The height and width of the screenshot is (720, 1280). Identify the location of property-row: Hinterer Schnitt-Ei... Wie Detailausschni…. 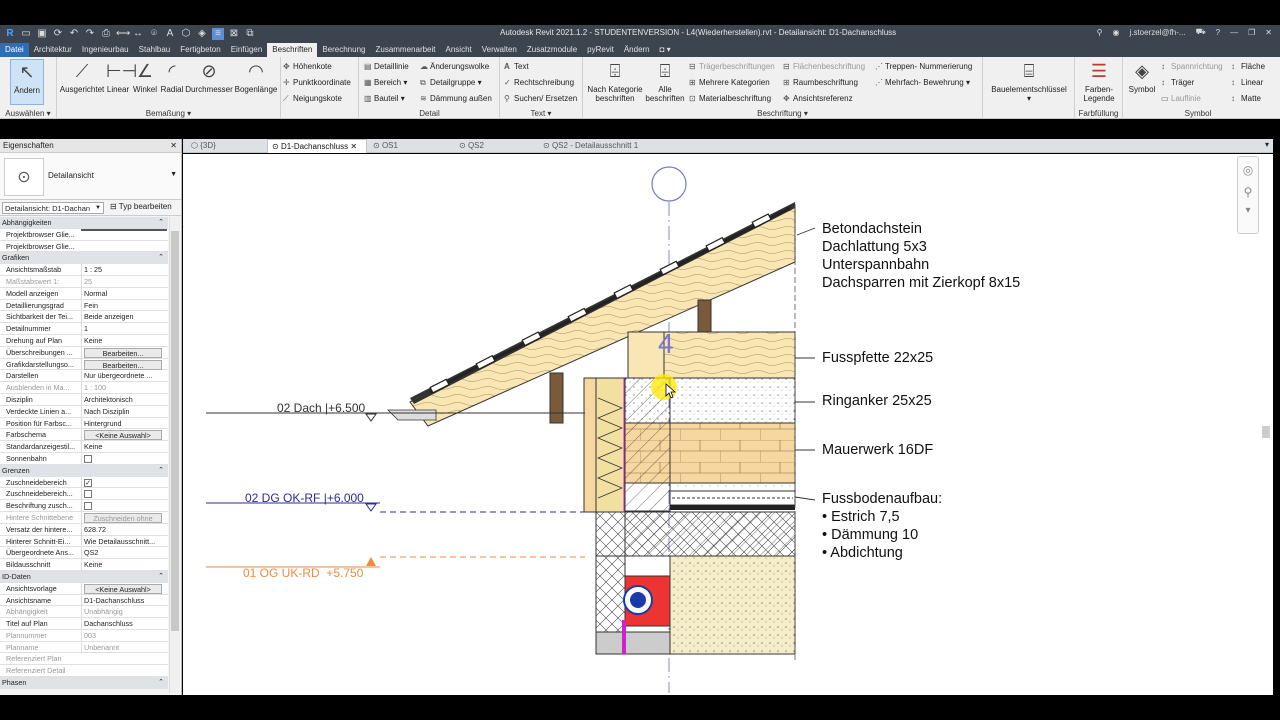
(84, 541).